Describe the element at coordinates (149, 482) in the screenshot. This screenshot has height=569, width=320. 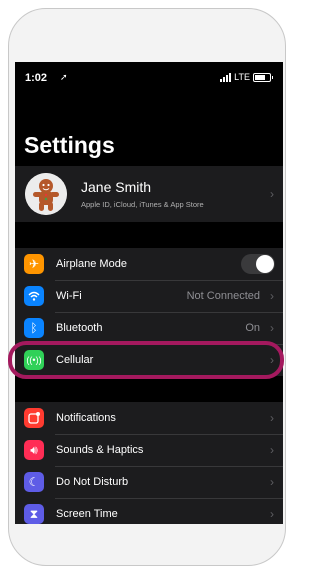
I see `do-not-disturb-row: ☾ Do Not Disturb ›` at that location.